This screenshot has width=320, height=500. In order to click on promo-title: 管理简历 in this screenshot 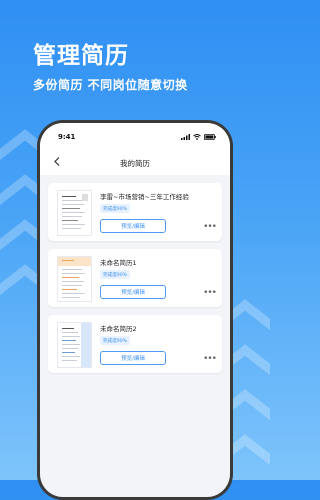, I will do `click(81, 56)`.